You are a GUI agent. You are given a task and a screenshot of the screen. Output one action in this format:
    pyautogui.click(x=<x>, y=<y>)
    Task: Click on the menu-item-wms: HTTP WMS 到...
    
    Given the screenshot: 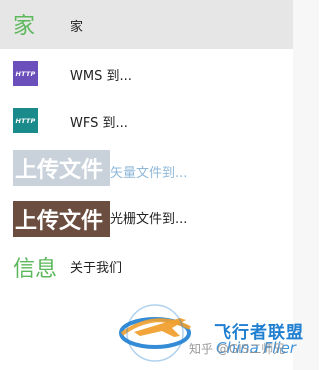 What is the action you would take?
    pyautogui.click(x=146, y=74)
    